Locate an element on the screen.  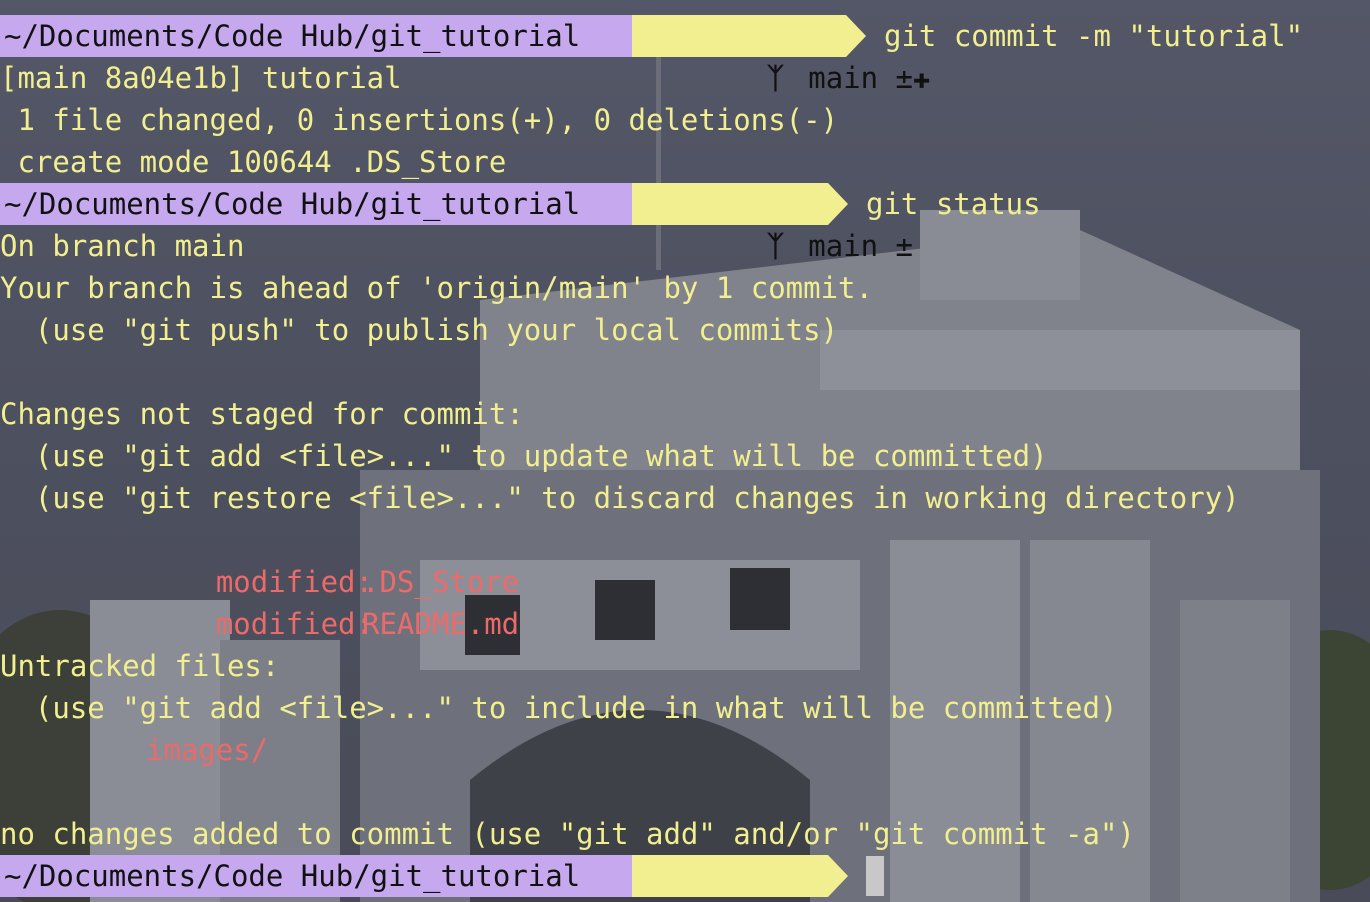
modified-label: modified: is located at coordinates (294, 624).